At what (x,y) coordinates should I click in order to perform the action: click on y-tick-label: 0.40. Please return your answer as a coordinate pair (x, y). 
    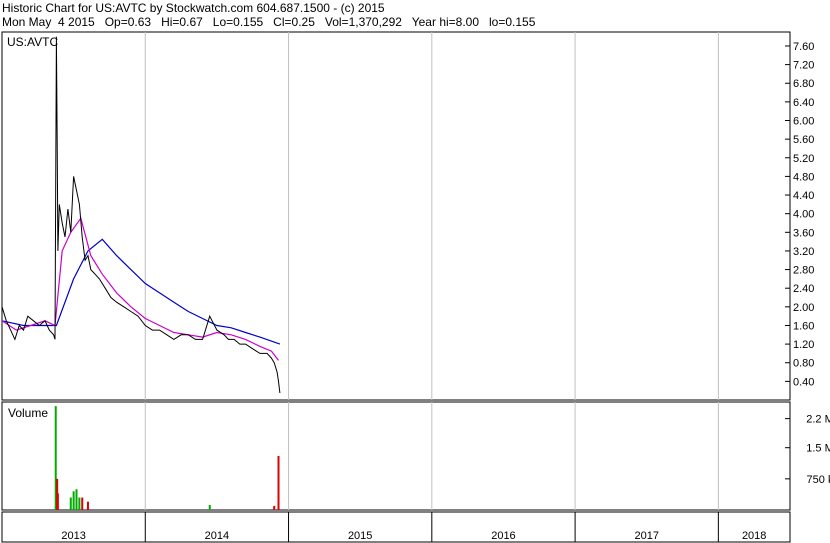
    Looking at the image, I should click on (803, 382).